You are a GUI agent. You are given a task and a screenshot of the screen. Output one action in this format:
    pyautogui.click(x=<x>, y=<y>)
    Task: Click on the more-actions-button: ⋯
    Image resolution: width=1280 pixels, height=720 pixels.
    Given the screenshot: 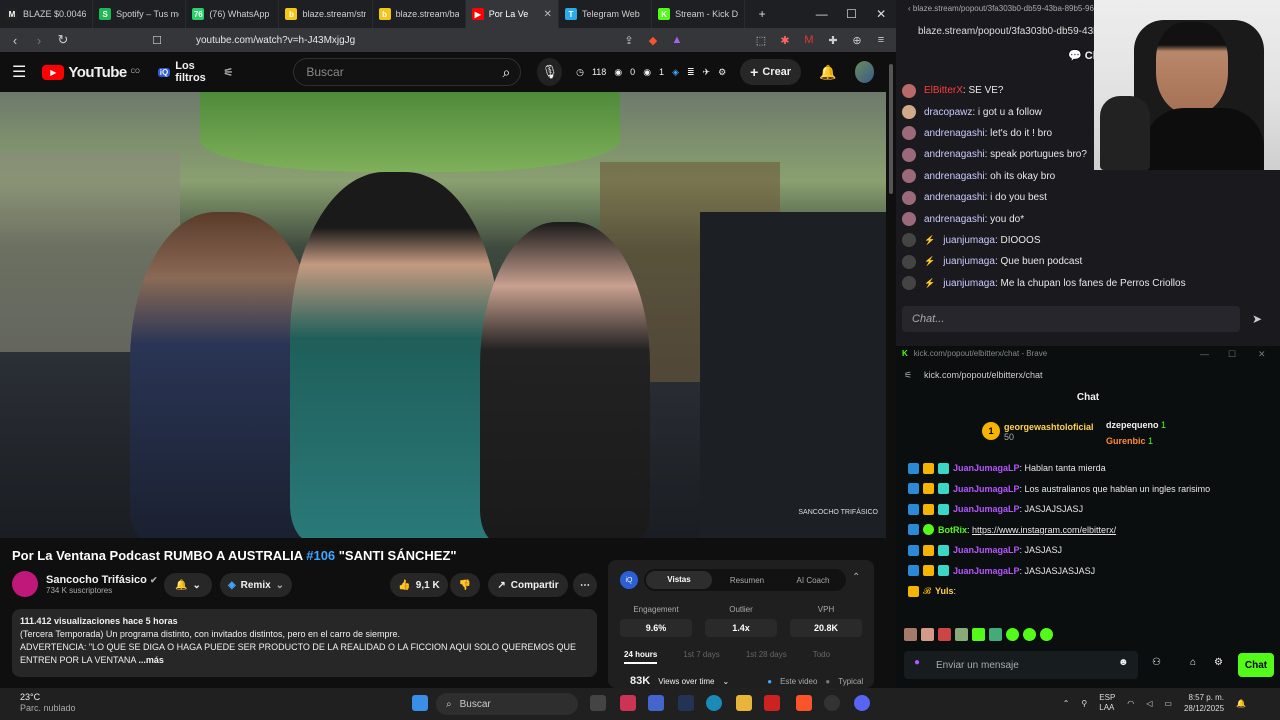 What is the action you would take?
    pyautogui.click(x=585, y=585)
    